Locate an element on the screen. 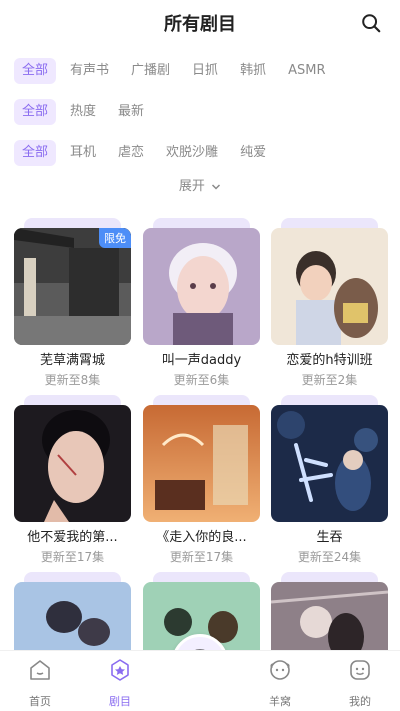 The width and height of the screenshot is (400, 711). drama-title: 恋爱的h特训班 is located at coordinates (329, 360).